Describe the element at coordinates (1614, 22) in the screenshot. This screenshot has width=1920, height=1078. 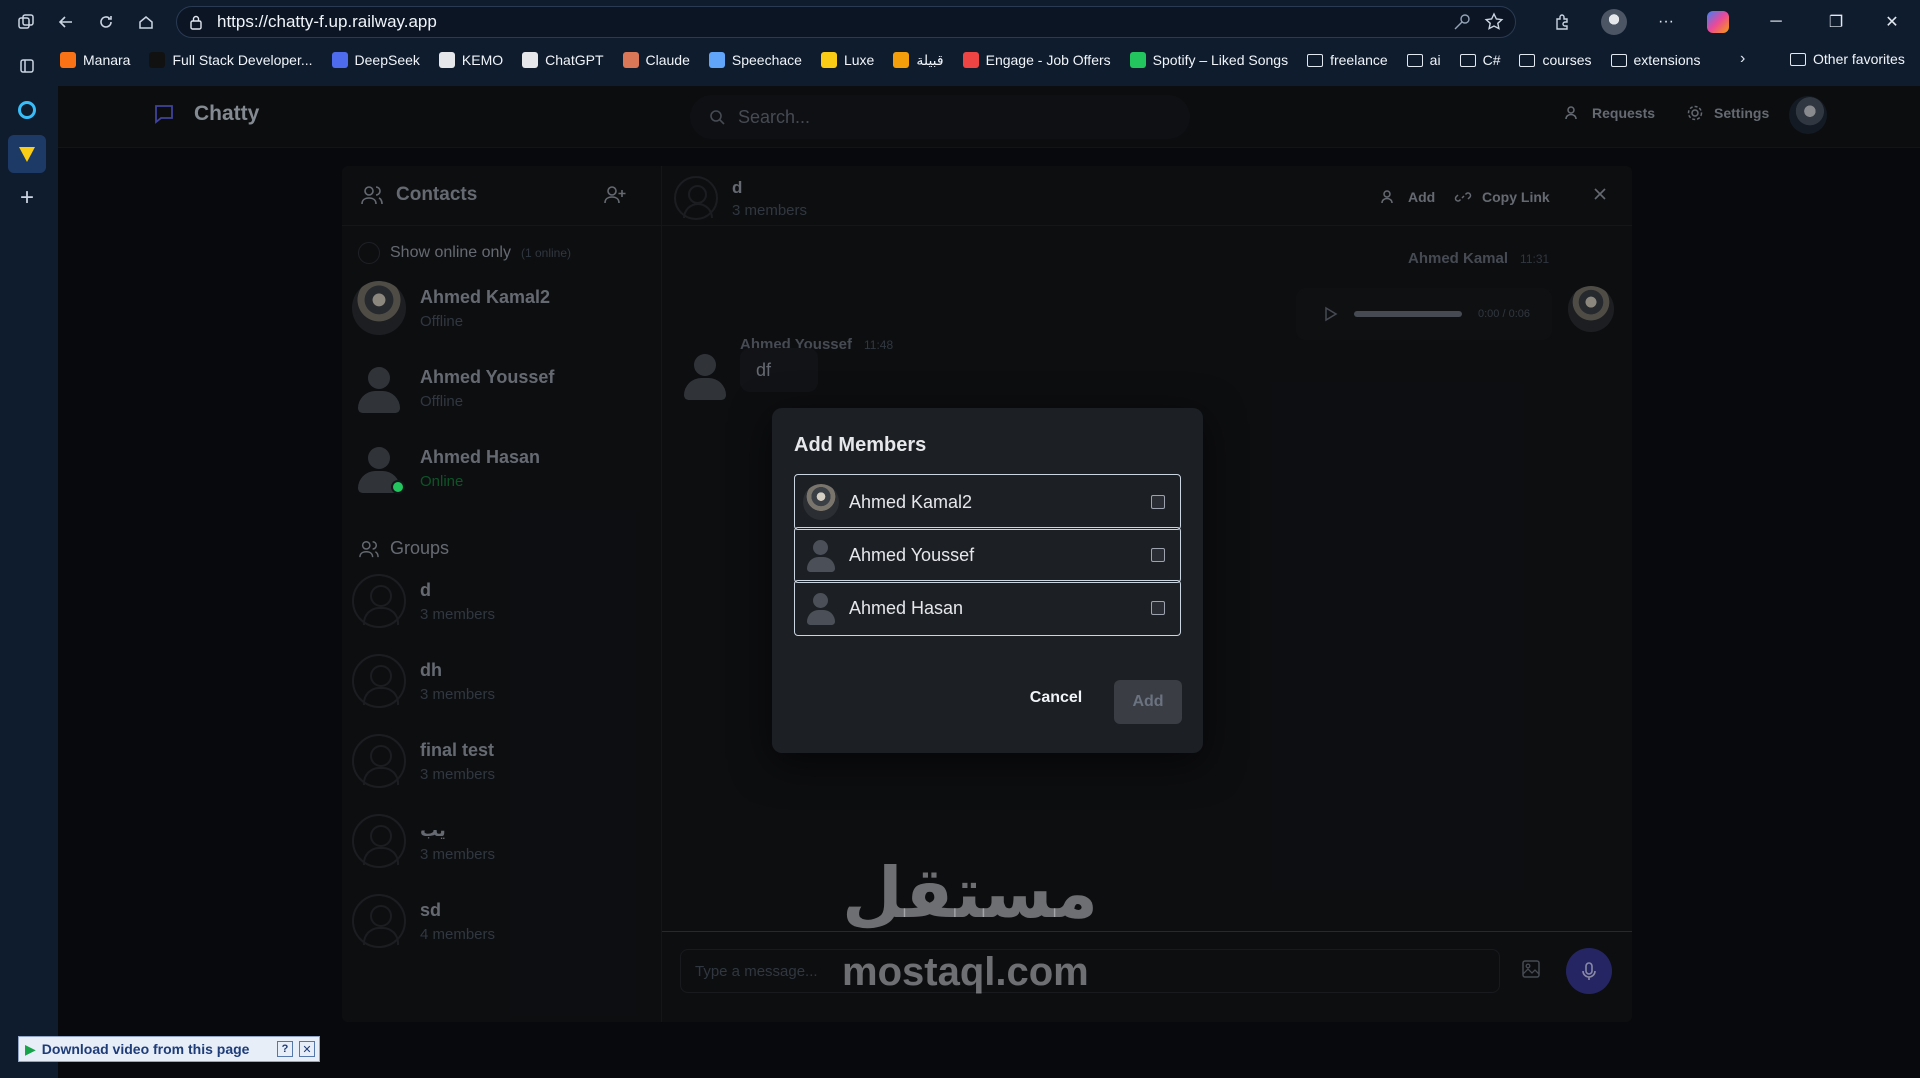
I see `profile-avatar` at that location.